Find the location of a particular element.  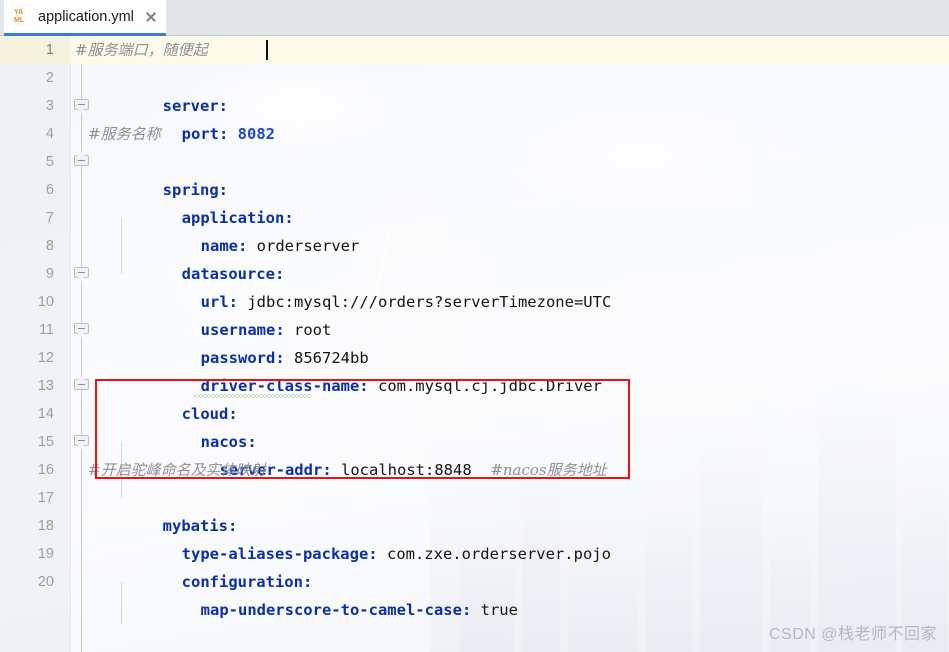

line-code: configuration: is located at coordinates (210, 565).